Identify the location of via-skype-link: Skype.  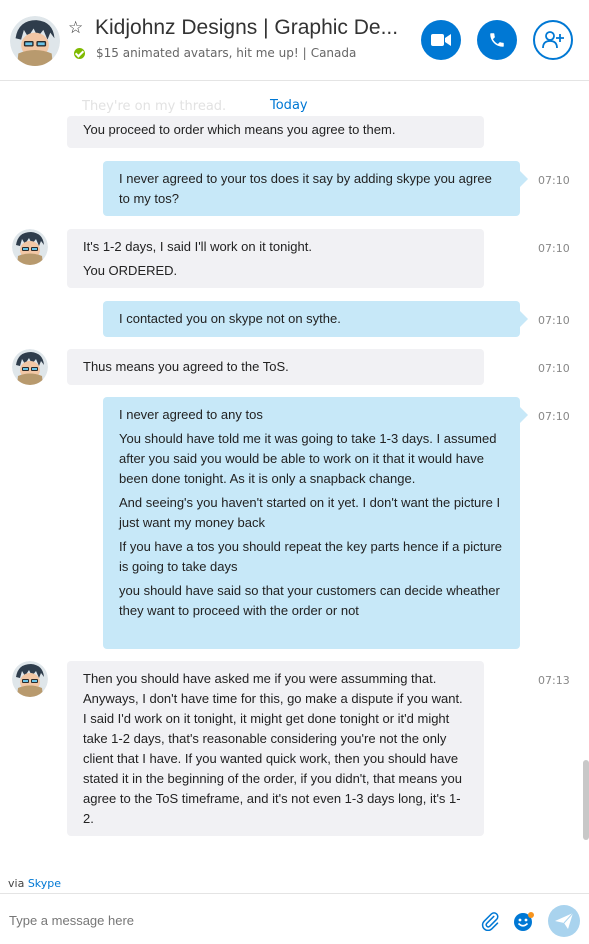
(44, 883).